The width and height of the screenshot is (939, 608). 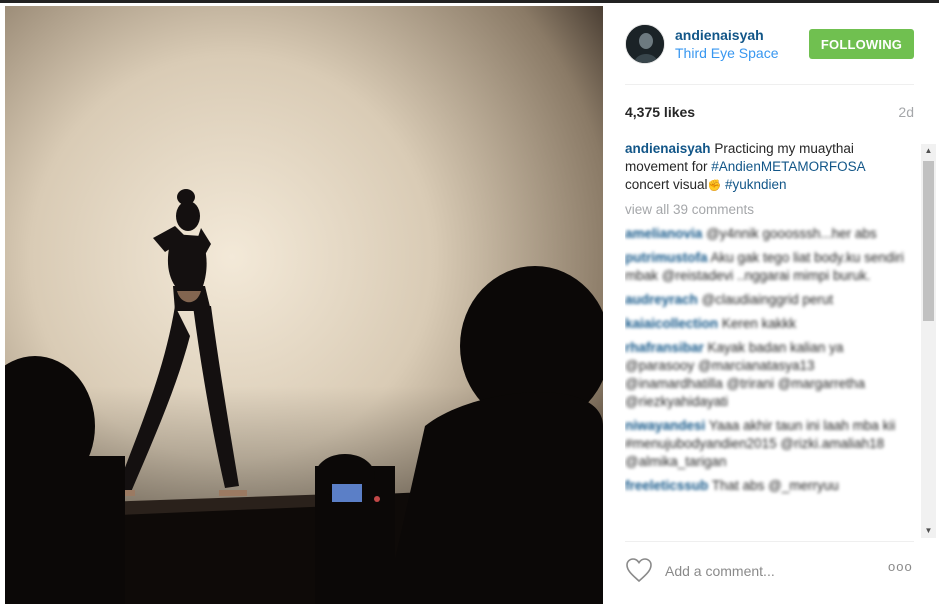 What do you see at coordinates (928, 531) in the screenshot?
I see `scroll-down-arrow-icon: ▼` at bounding box center [928, 531].